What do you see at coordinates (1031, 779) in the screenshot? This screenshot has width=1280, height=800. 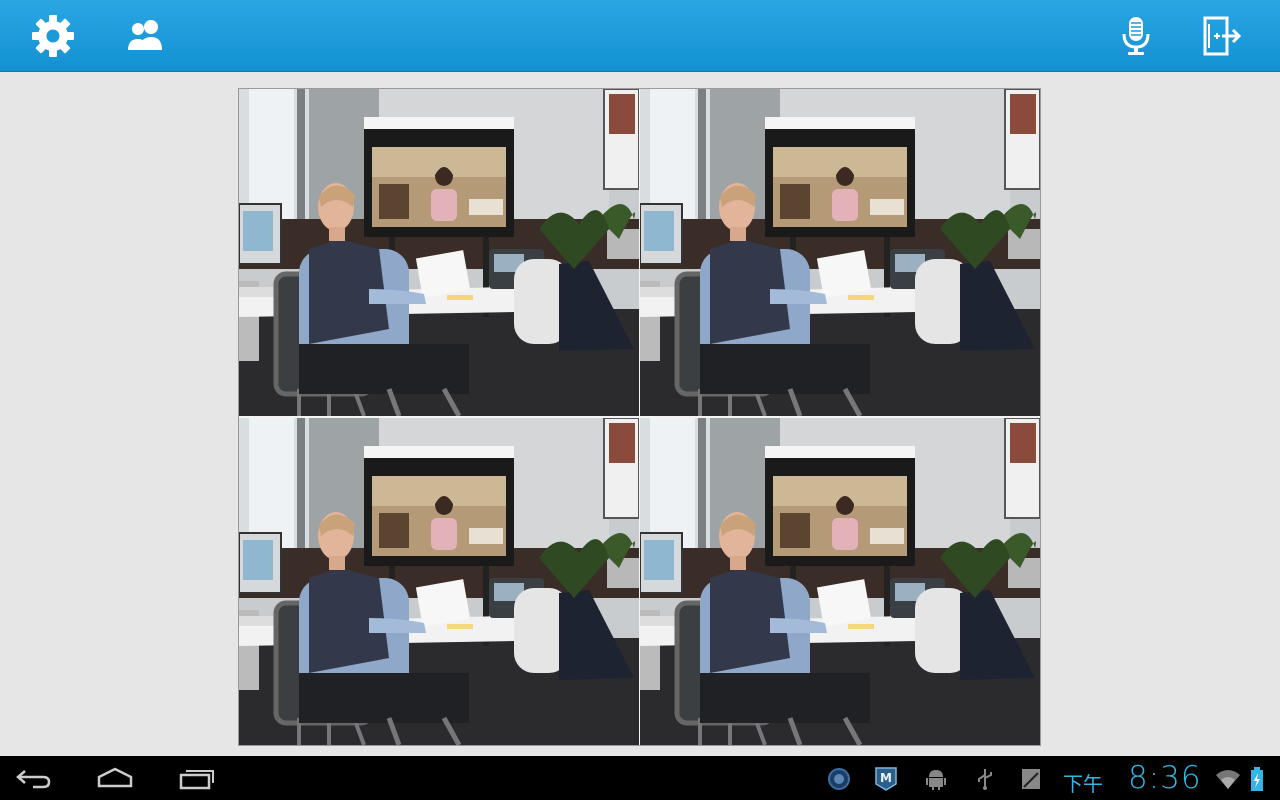 I see `sd-card-icon` at bounding box center [1031, 779].